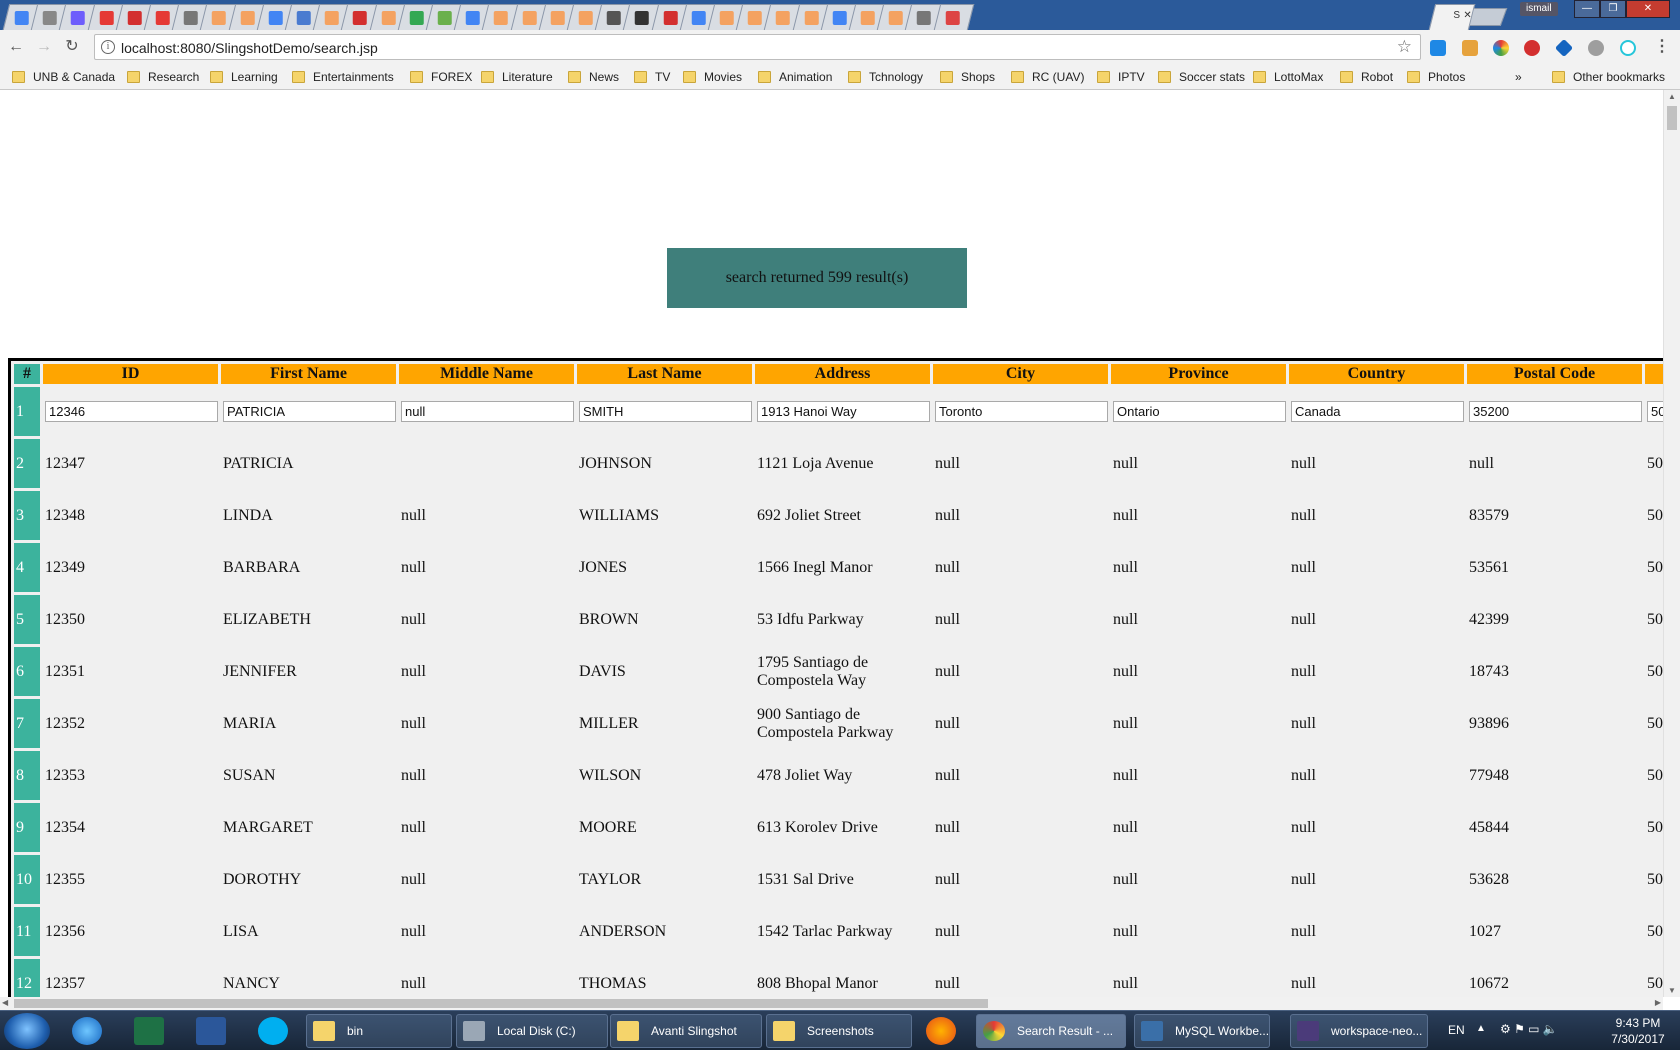 The height and width of the screenshot is (1050, 1680). I want to click on firefox-icon, so click(941, 1031).